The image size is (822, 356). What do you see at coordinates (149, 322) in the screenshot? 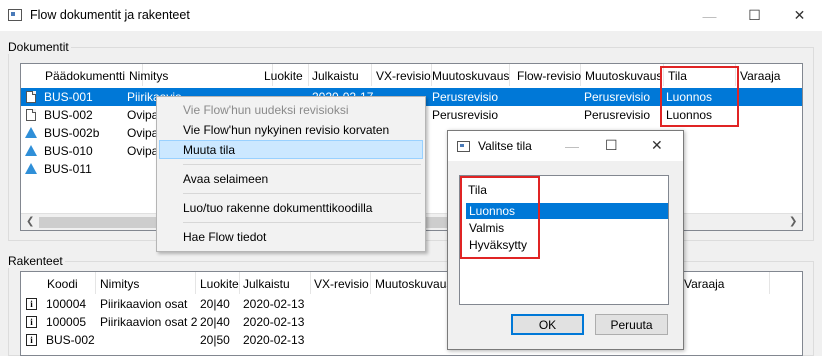
I see `row-name: Piirikaavion osat 2` at bounding box center [149, 322].